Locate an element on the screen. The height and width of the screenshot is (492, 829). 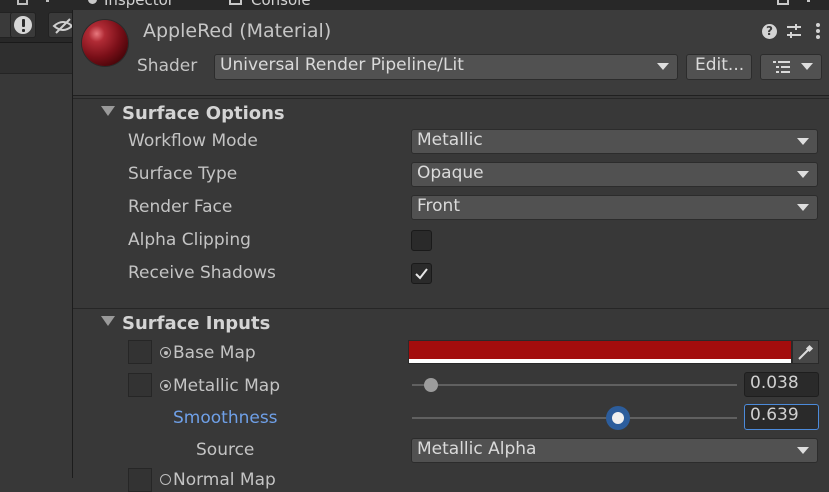
surface-type-label: Surface Type is located at coordinates (183, 174).